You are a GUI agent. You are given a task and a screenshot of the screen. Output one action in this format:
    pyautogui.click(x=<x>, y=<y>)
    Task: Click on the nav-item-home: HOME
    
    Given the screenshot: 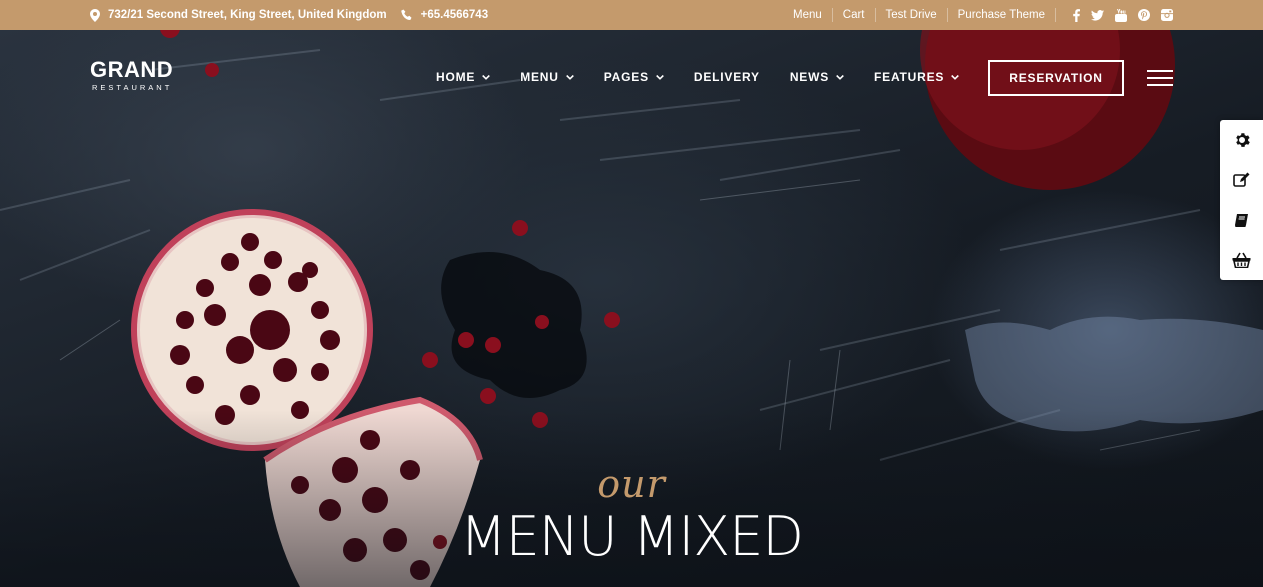 What is the action you would take?
    pyautogui.click(x=463, y=77)
    